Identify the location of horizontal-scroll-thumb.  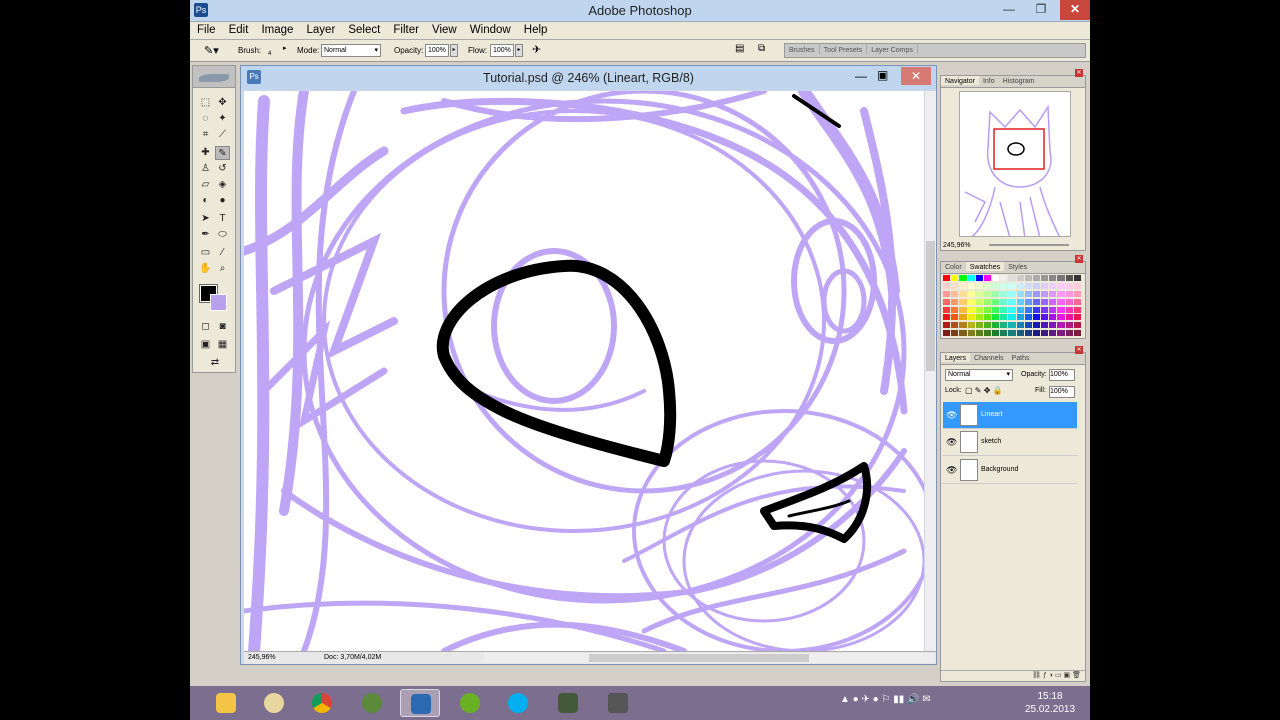
(699, 658).